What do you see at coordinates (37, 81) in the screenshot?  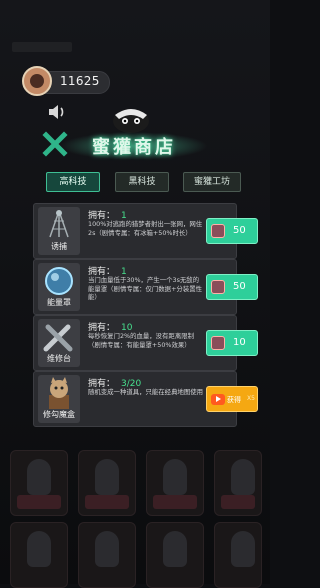 I see `avatar-coin-icon` at bounding box center [37, 81].